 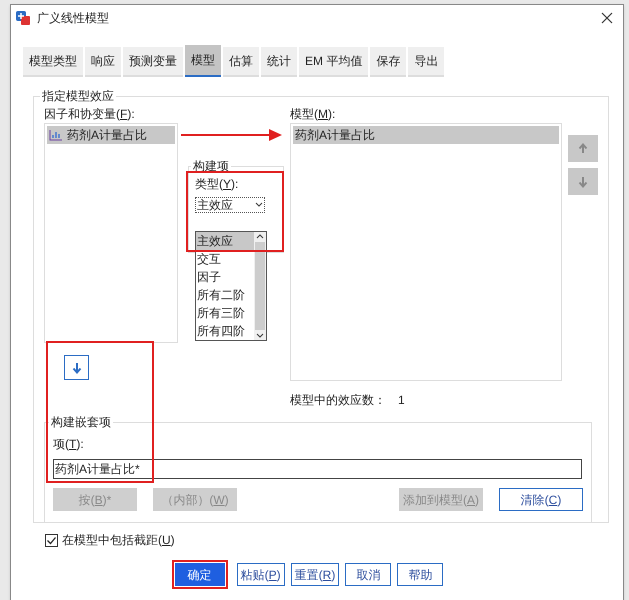 What do you see at coordinates (401, 400) in the screenshot?
I see `effects-count-value: 1` at bounding box center [401, 400].